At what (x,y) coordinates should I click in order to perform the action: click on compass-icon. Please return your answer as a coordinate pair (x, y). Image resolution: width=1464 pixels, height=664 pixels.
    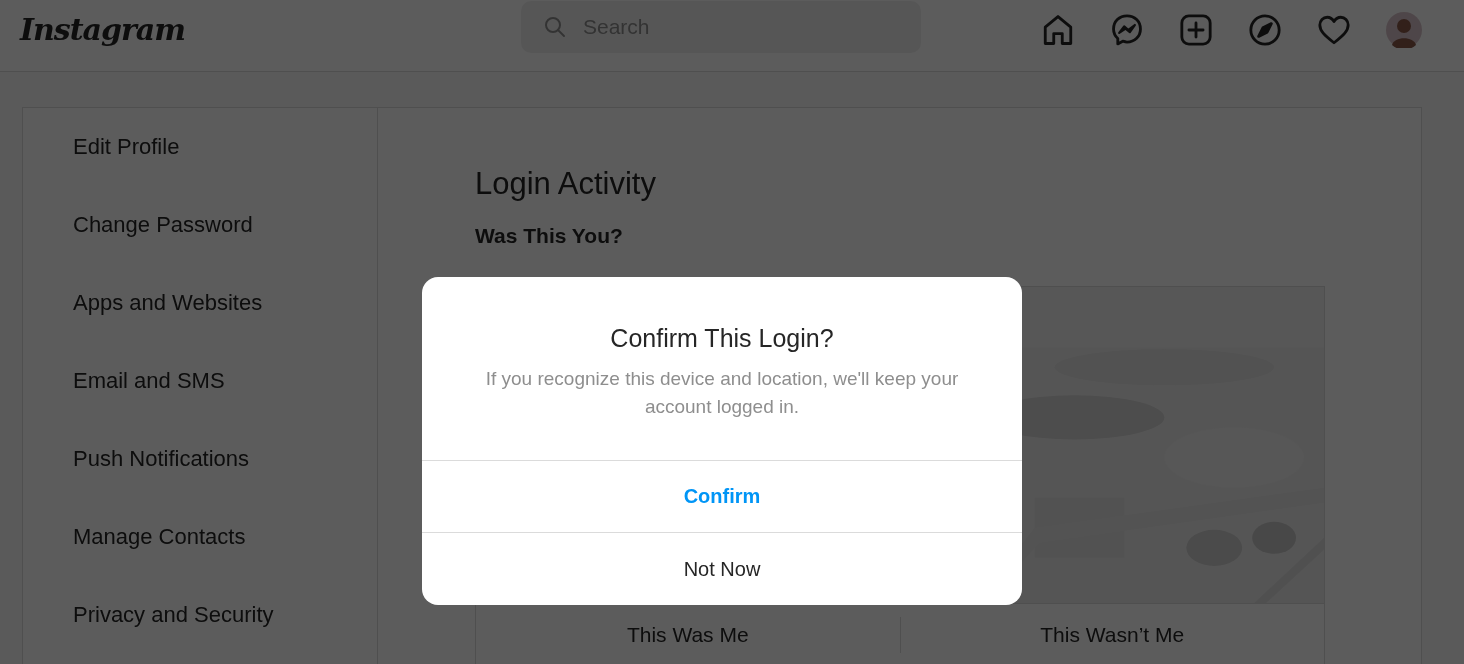
    Looking at the image, I should click on (1265, 29).